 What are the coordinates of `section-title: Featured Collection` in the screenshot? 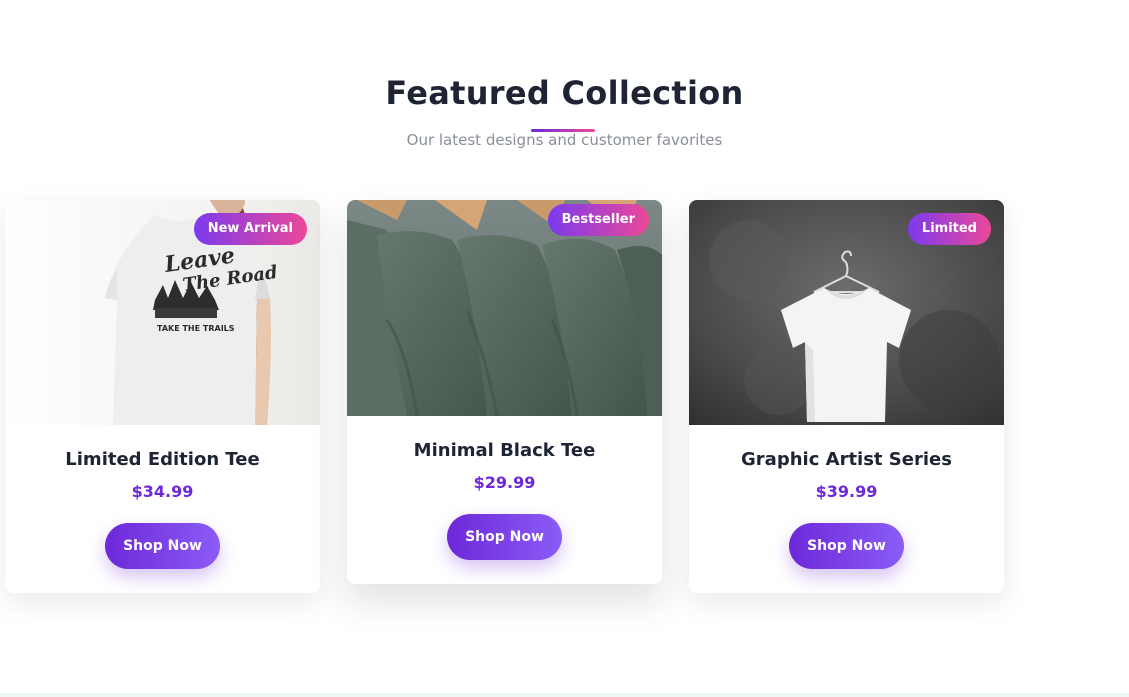 It's located at (564, 93).